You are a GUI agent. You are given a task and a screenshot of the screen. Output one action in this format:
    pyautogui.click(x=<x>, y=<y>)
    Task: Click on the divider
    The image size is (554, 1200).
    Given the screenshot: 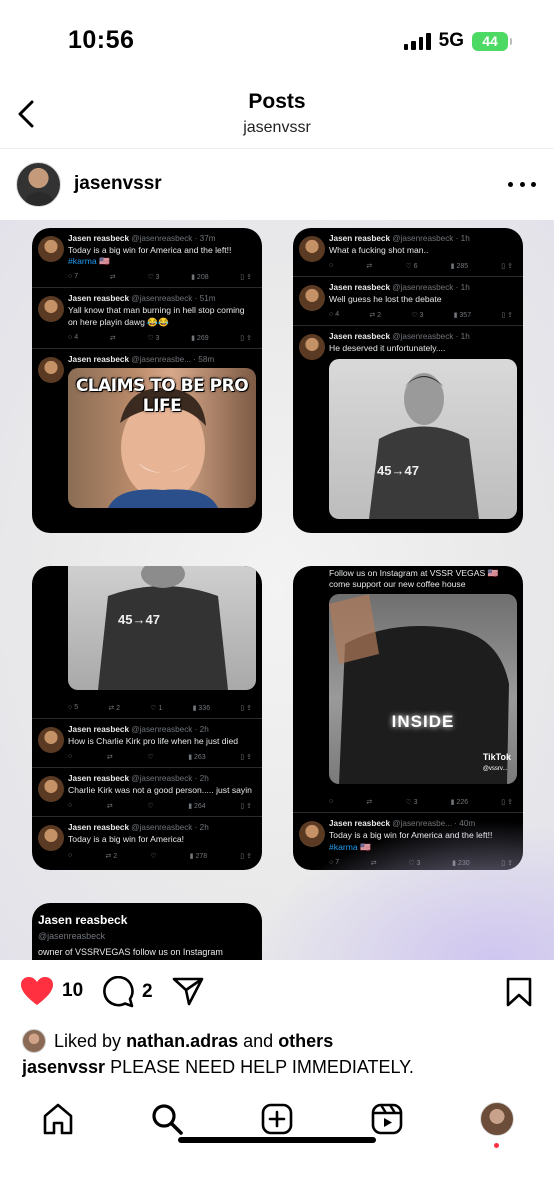 What is the action you would take?
    pyautogui.click(x=277, y=148)
    